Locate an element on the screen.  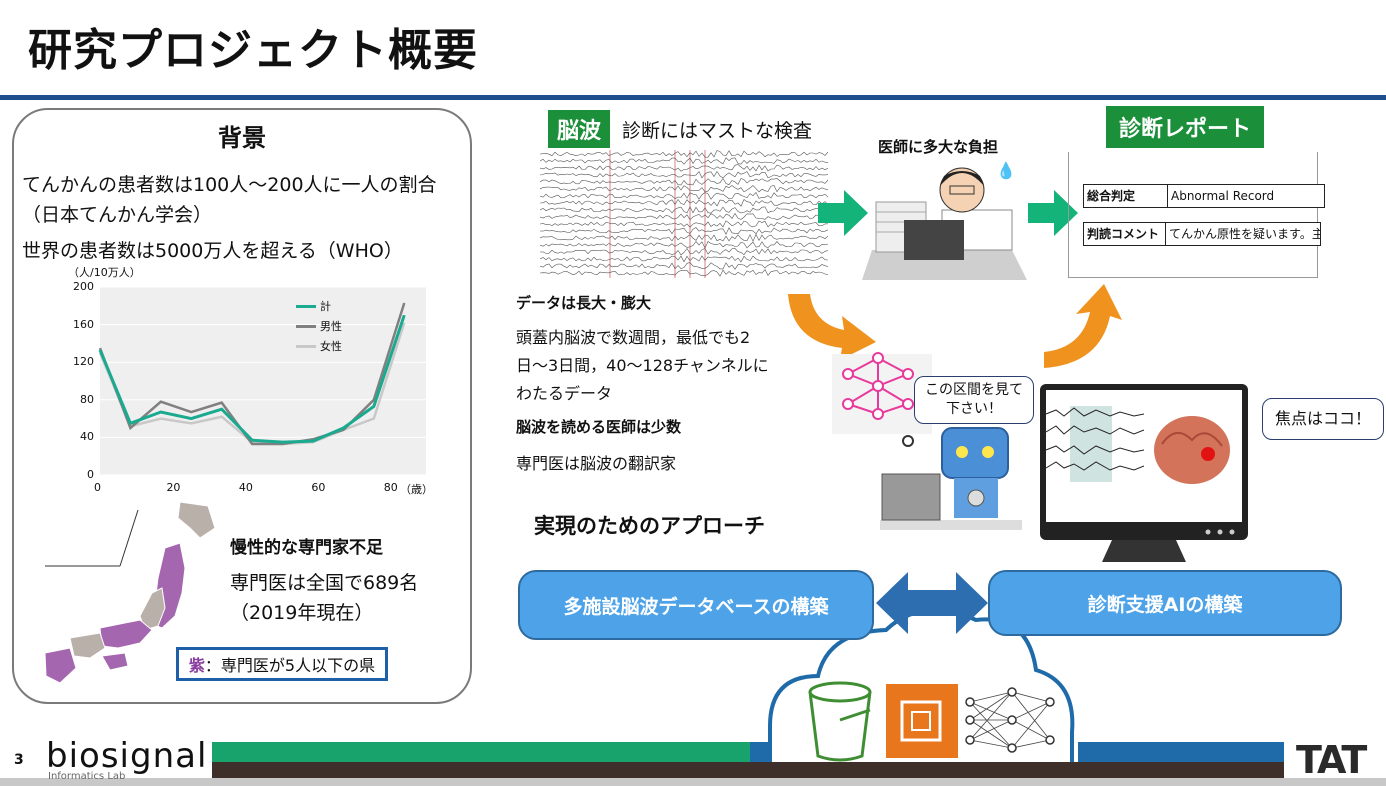
legend-item-female: 女性 is located at coordinates (319, 346).